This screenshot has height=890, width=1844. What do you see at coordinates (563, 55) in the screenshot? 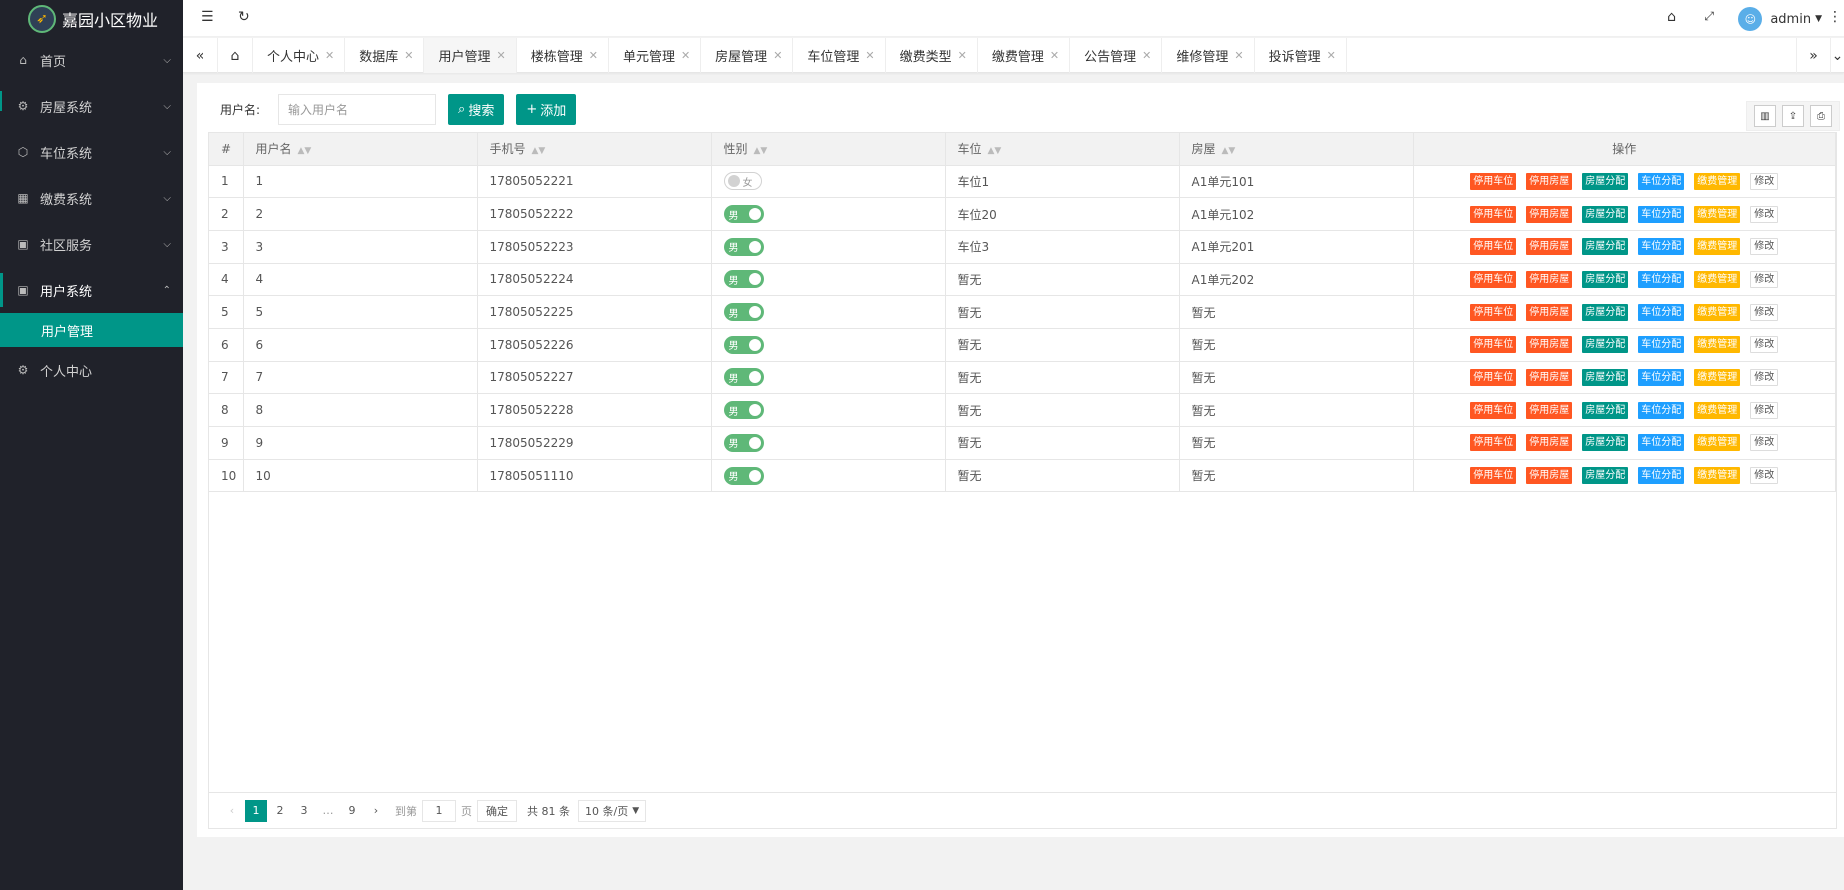
I see `tab-building-management: 楼栋管理 ✕` at bounding box center [563, 55].